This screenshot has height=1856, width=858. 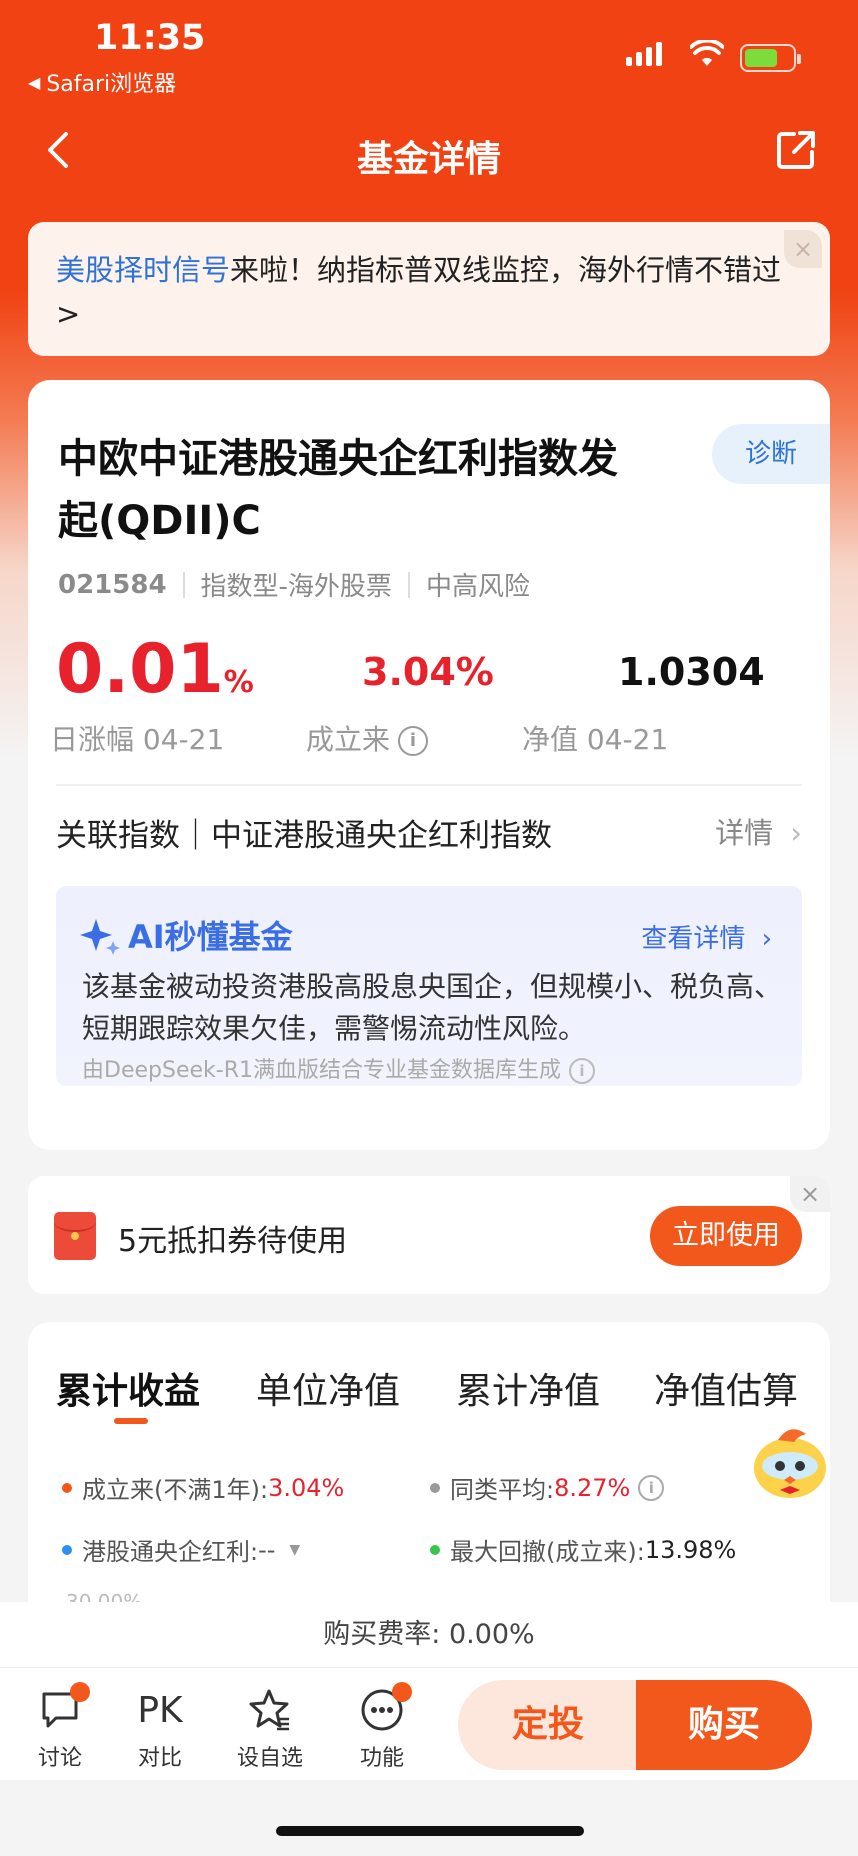 What do you see at coordinates (770, 58) in the screenshot?
I see `battery-icon` at bounding box center [770, 58].